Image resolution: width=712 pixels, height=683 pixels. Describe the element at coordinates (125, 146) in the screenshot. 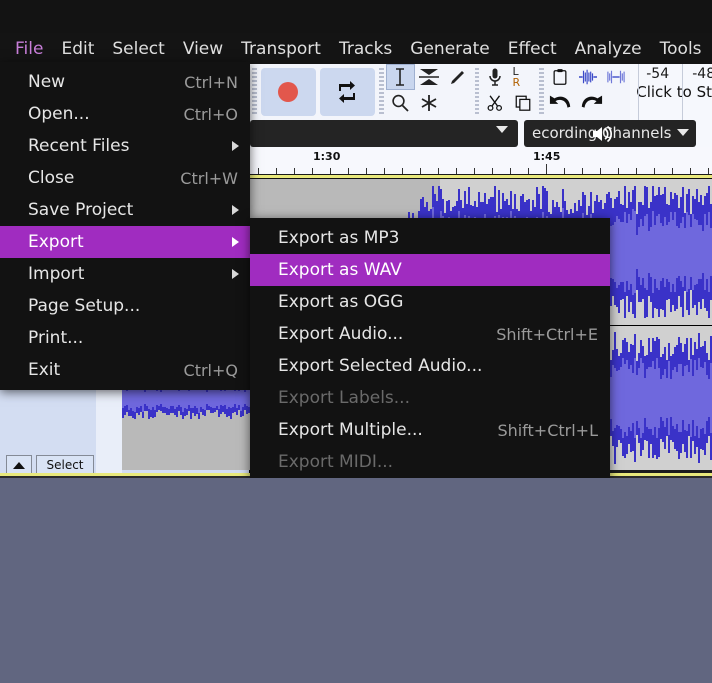

I see `menu-item-recent-files: Recent Files` at that location.